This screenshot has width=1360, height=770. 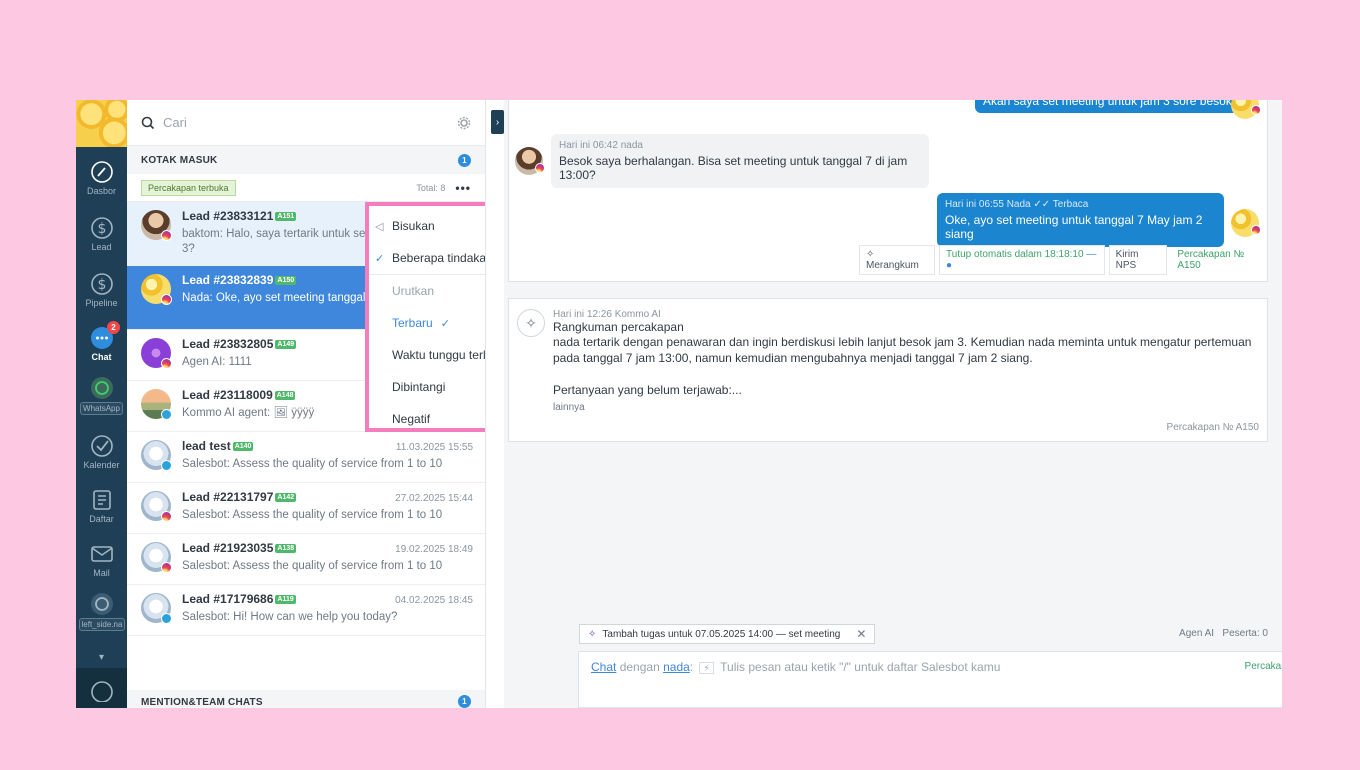 I want to click on ai-more-link: lainnya, so click(x=905, y=407).